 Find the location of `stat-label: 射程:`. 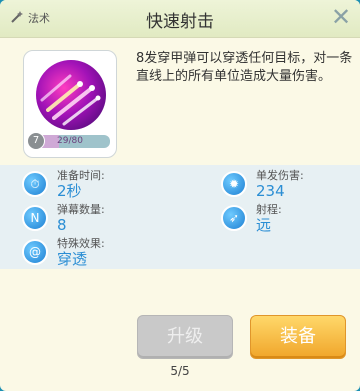

stat-label: 射程: is located at coordinates (269, 209).